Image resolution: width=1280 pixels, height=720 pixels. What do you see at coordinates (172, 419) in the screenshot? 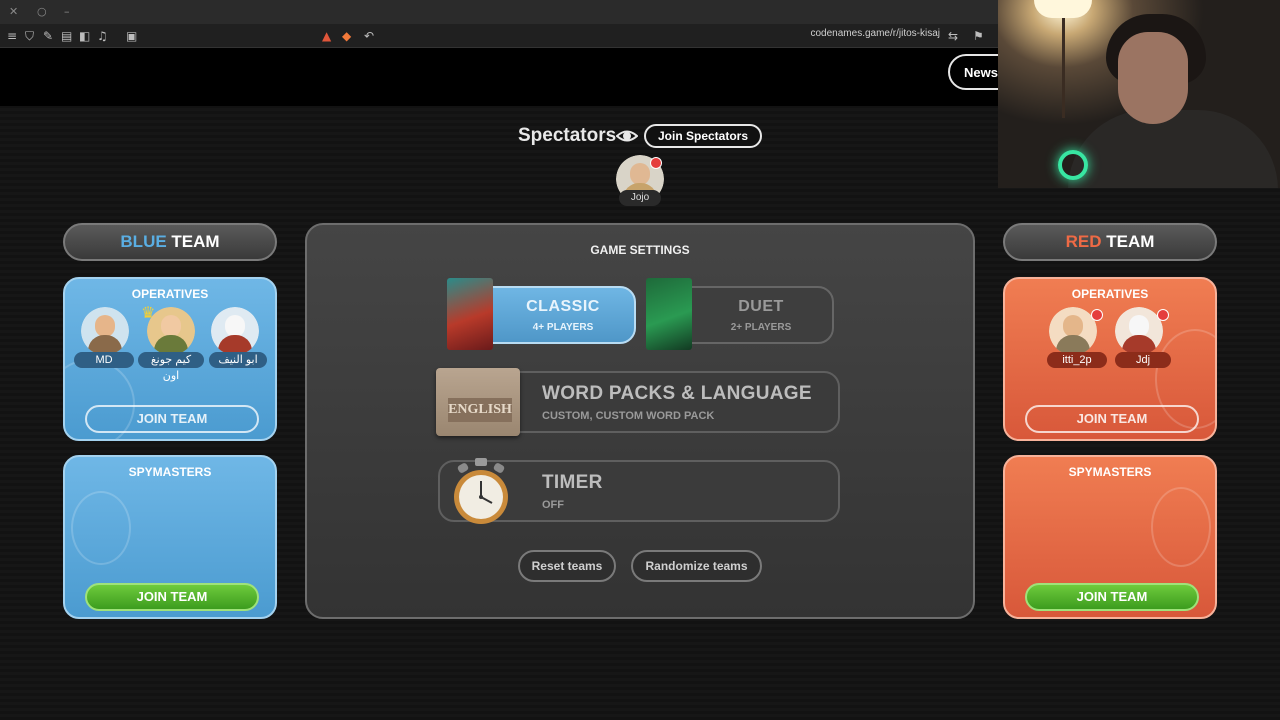
I see `blue-operatives-join-button: JOIN TEAM` at bounding box center [172, 419].